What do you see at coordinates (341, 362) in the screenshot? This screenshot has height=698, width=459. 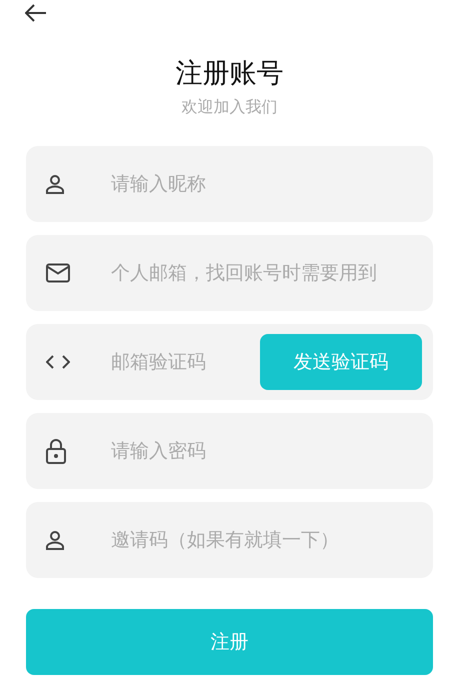 I see `send-code-button: 发送验证码` at bounding box center [341, 362].